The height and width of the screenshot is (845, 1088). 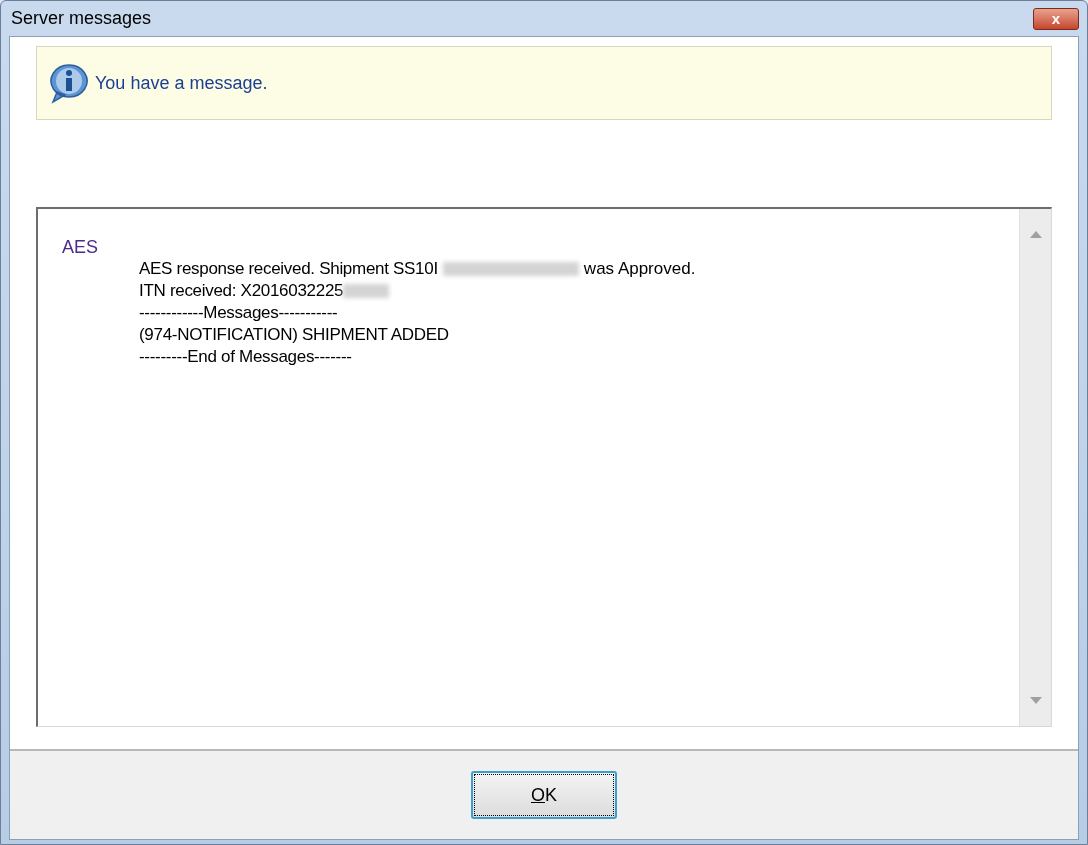 I want to click on ok-button: OK, so click(x=544, y=795).